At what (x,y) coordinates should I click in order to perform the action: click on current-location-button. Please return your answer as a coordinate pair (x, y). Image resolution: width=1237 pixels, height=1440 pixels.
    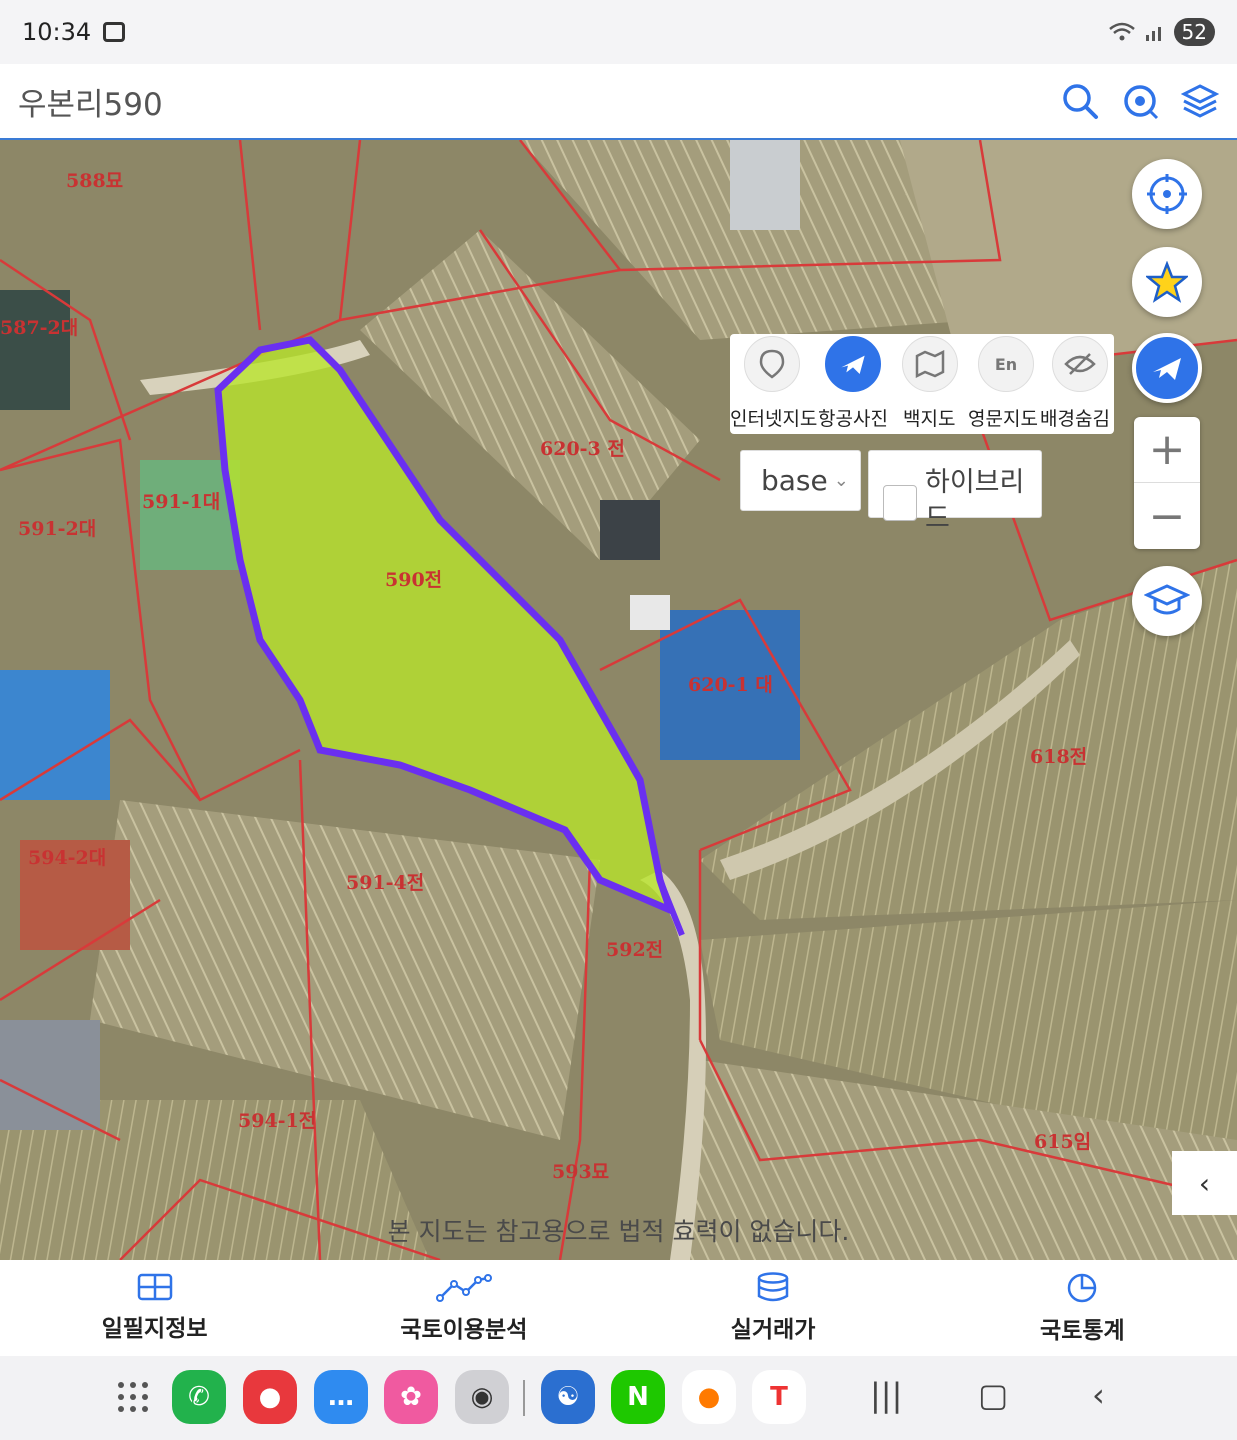
    Looking at the image, I should click on (1167, 194).